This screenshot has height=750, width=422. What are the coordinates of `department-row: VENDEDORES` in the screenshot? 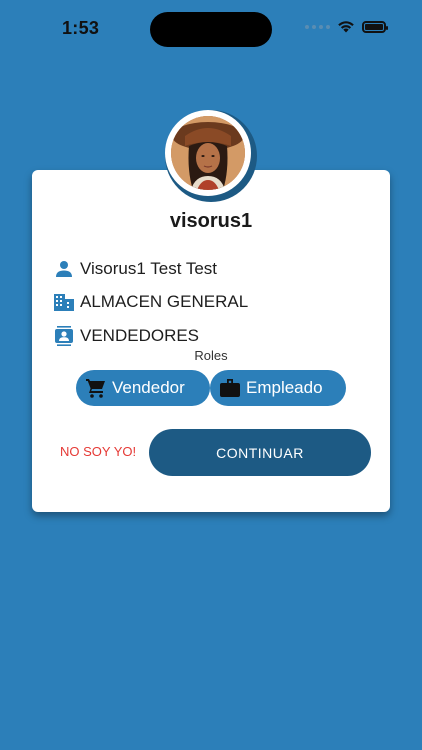 It's located at (126, 336).